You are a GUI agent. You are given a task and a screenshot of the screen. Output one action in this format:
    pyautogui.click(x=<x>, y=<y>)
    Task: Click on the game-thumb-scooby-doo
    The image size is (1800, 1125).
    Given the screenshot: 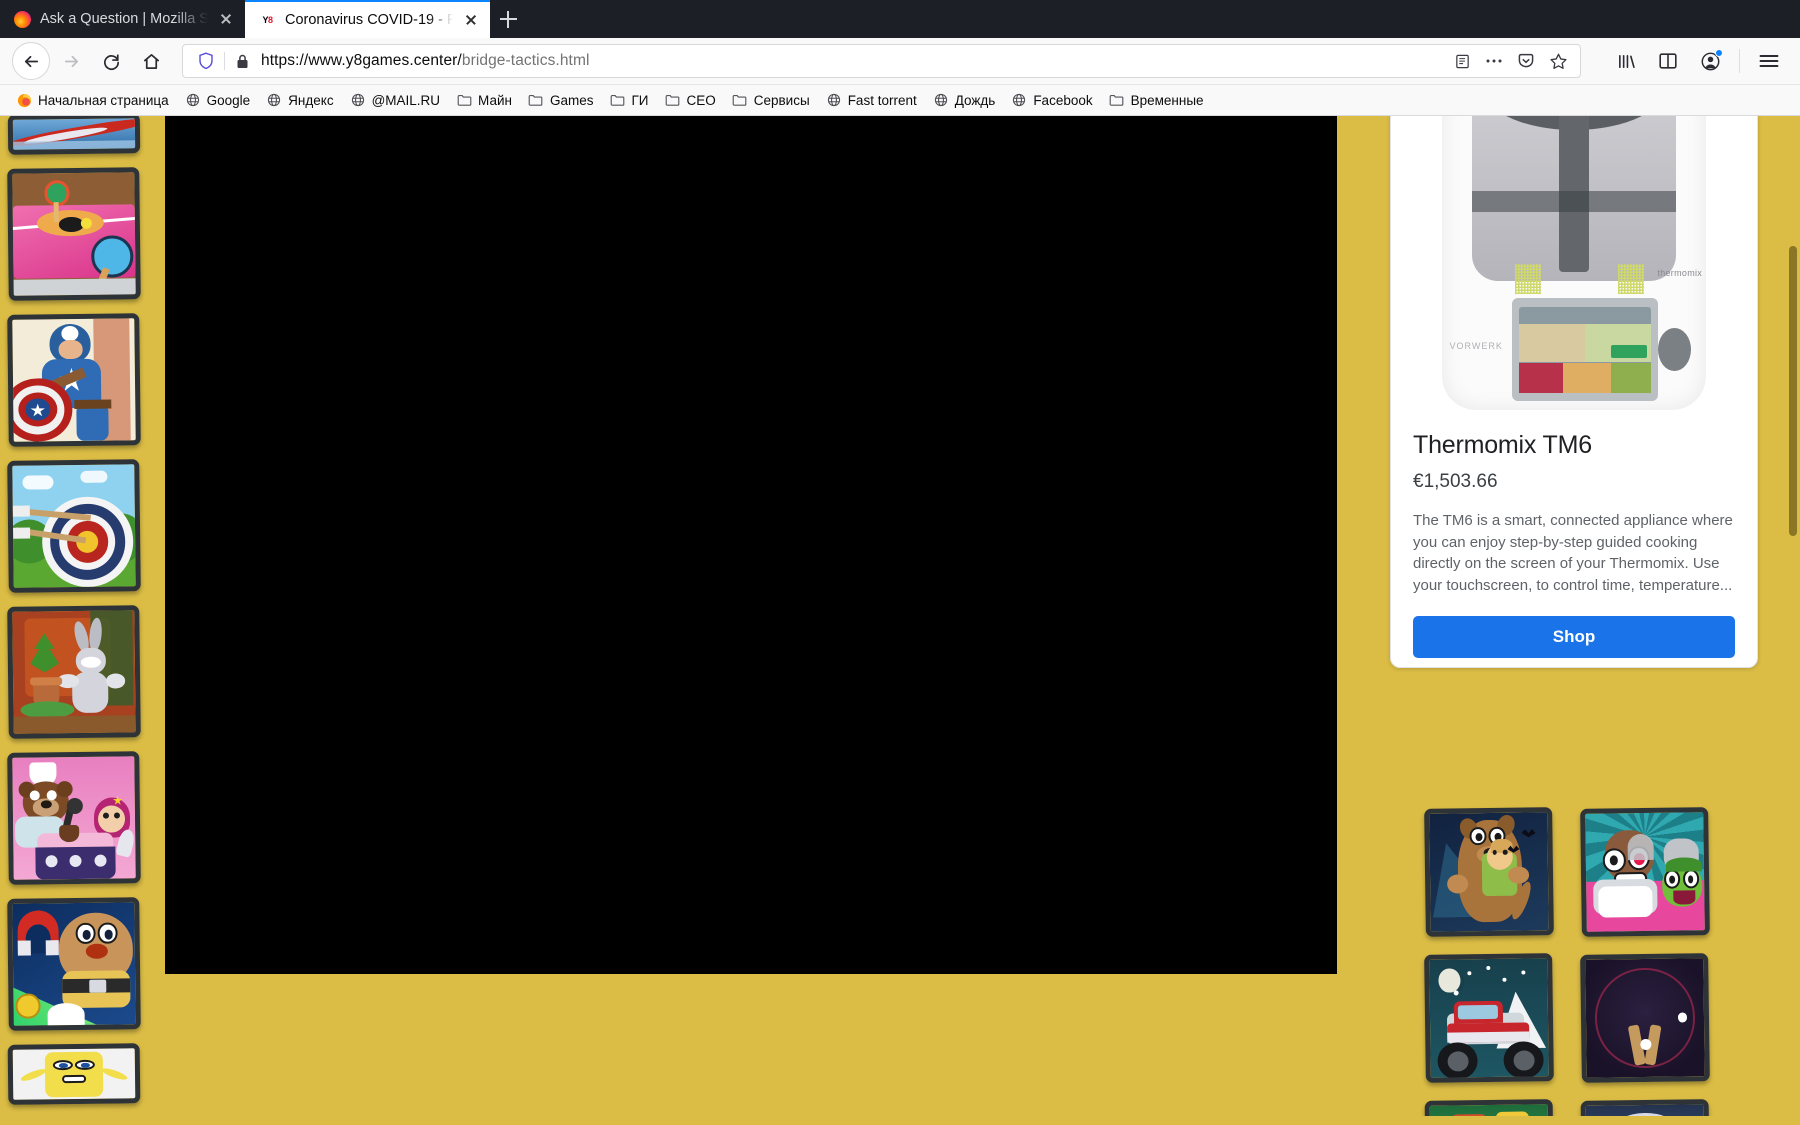 What is the action you would take?
    pyautogui.click(x=1489, y=872)
    